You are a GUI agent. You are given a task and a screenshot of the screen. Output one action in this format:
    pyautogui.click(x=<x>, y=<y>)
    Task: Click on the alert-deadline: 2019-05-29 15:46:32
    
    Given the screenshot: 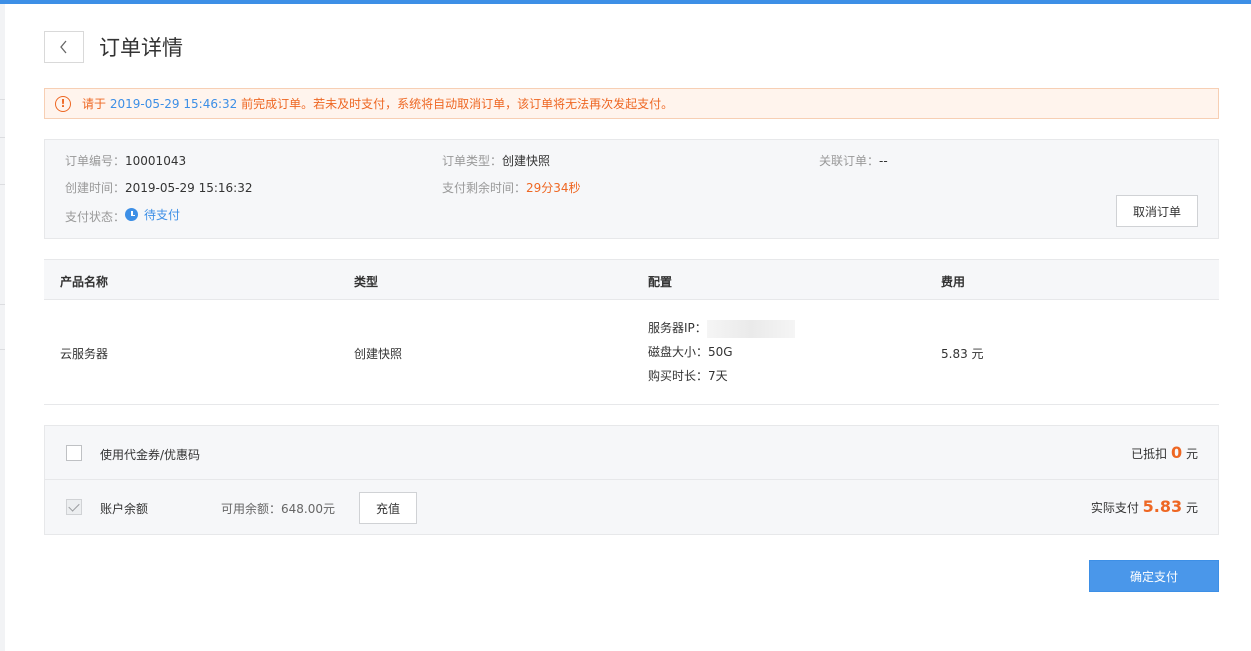 What is the action you would take?
    pyautogui.click(x=173, y=104)
    